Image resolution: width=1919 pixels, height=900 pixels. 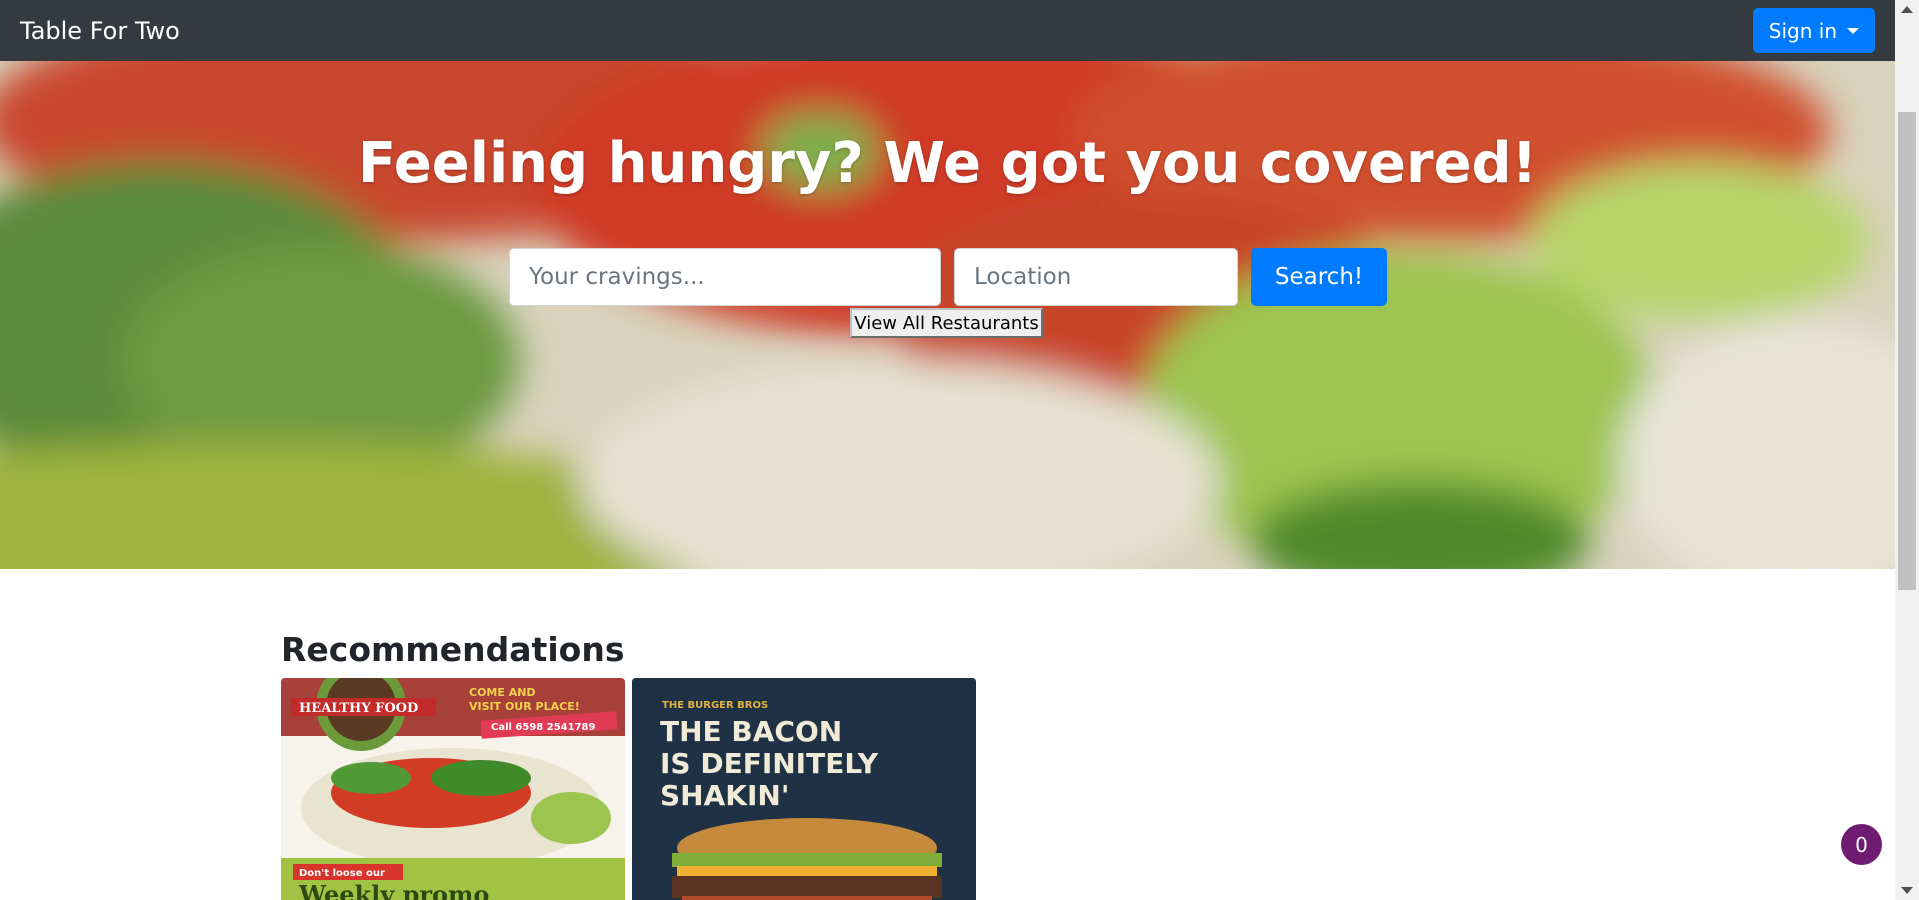 What do you see at coordinates (769, 763) in the screenshot?
I see `svg-text: IS DEFINITELY` at bounding box center [769, 763].